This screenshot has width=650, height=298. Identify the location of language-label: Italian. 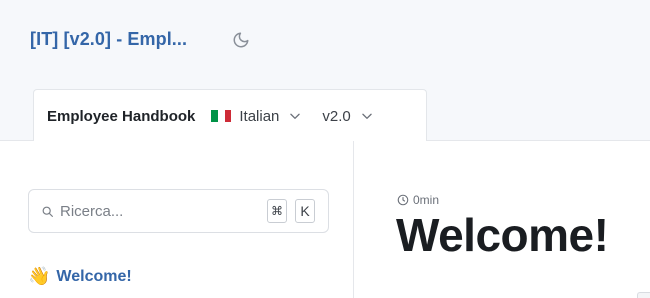
(259, 116).